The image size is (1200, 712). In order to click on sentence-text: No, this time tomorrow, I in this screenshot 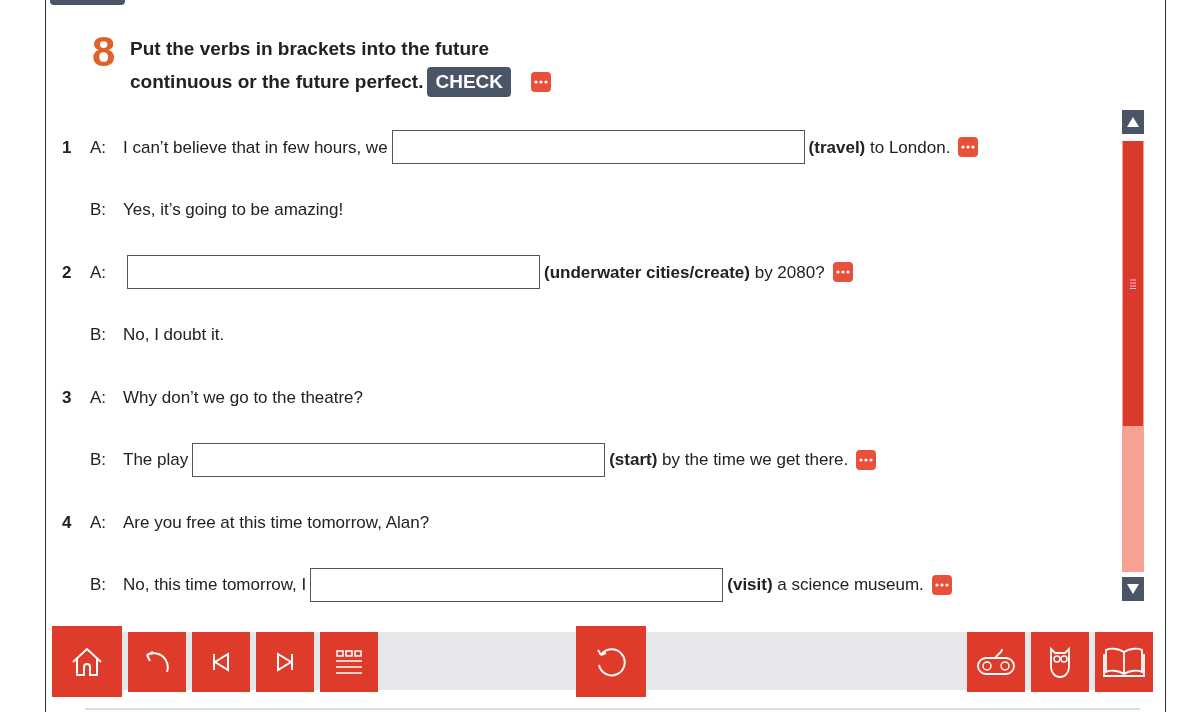, I will do `click(215, 585)`.